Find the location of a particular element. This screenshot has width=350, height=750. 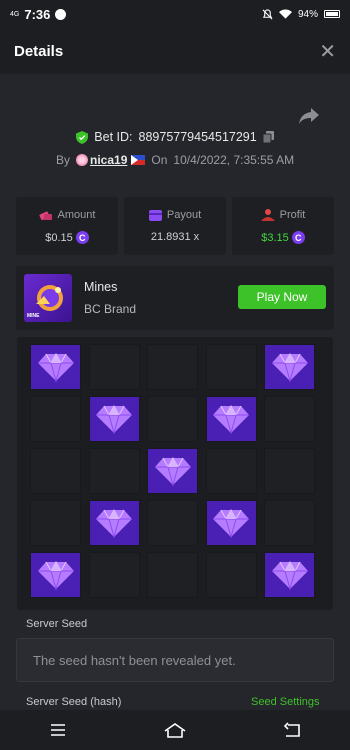

bet-id-row: Bet ID: 88975779454517291 is located at coordinates (175, 137).